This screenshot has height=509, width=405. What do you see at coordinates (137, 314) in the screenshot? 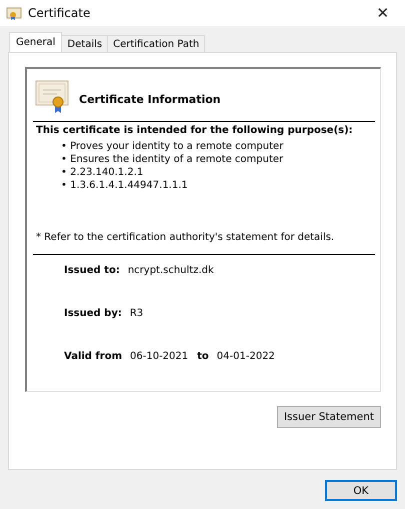
I see `field-value: R3` at bounding box center [137, 314].